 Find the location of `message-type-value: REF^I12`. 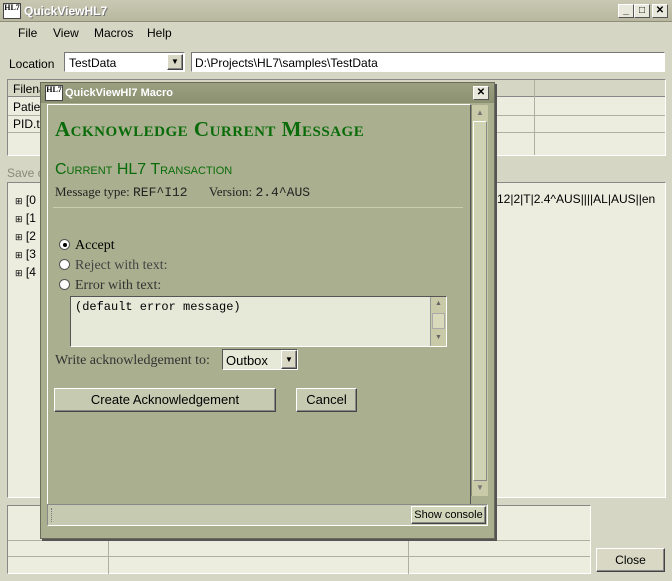

message-type-value: REF^I12 is located at coordinates (160, 192).